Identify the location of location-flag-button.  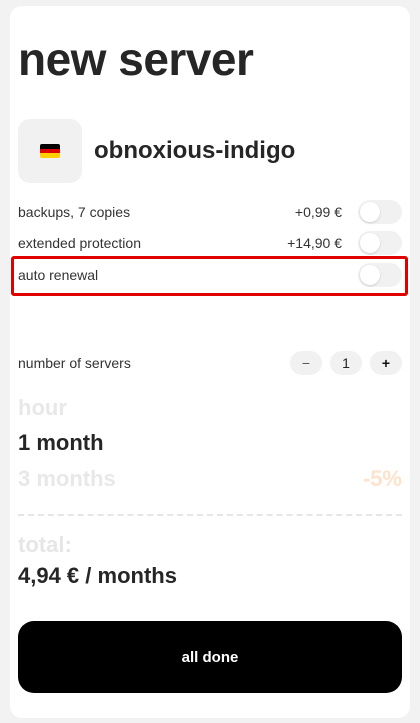
(50, 151).